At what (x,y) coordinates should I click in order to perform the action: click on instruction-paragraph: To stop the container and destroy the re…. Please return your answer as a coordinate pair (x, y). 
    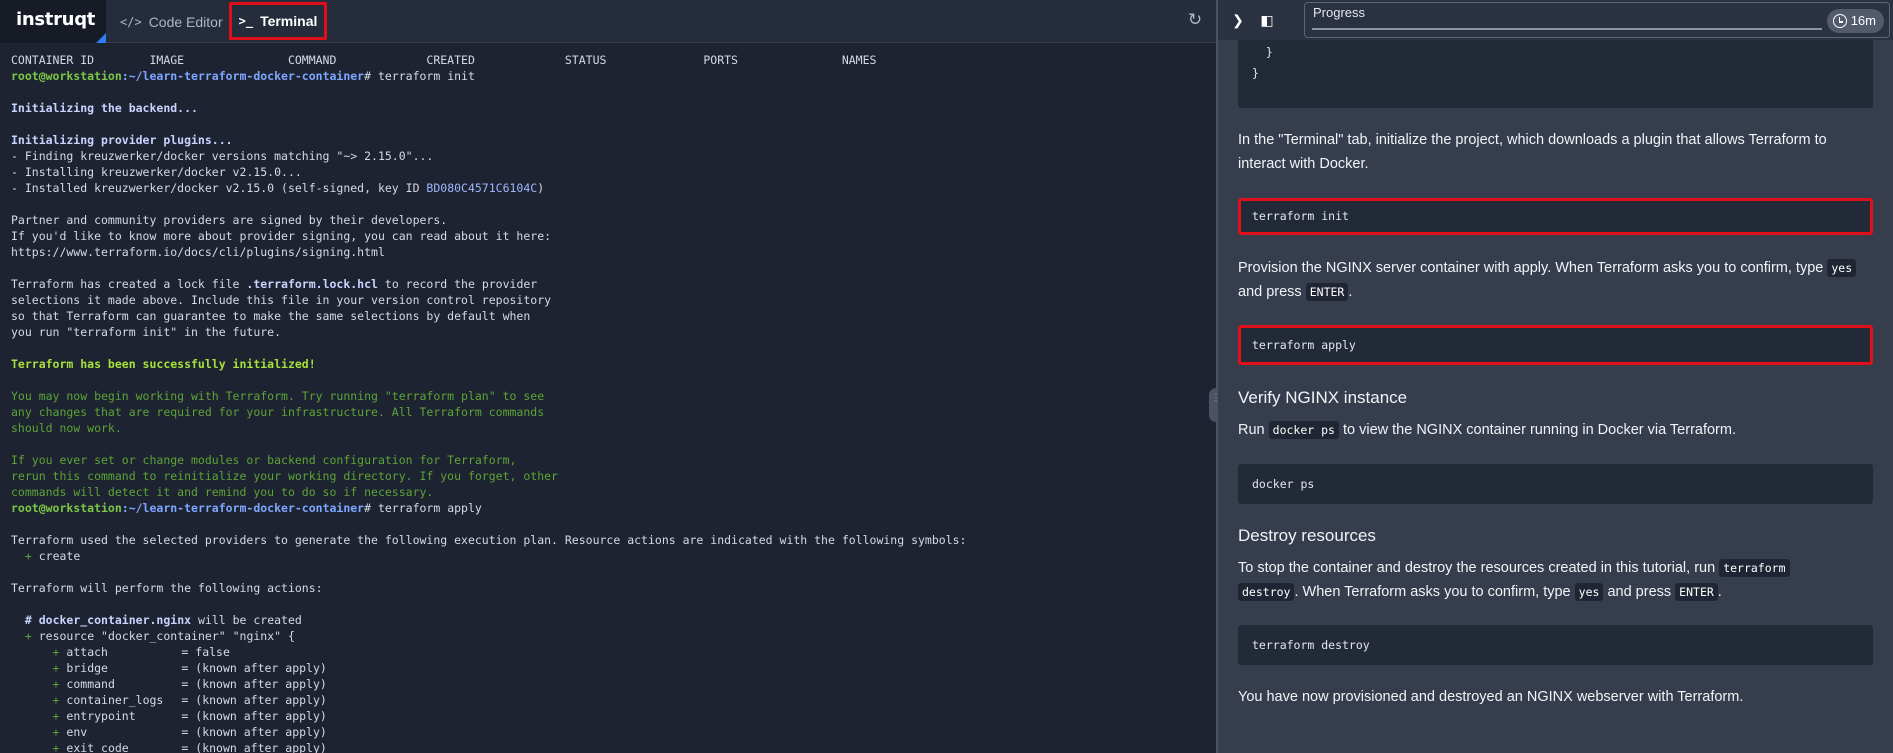
    Looking at the image, I should click on (1555, 580).